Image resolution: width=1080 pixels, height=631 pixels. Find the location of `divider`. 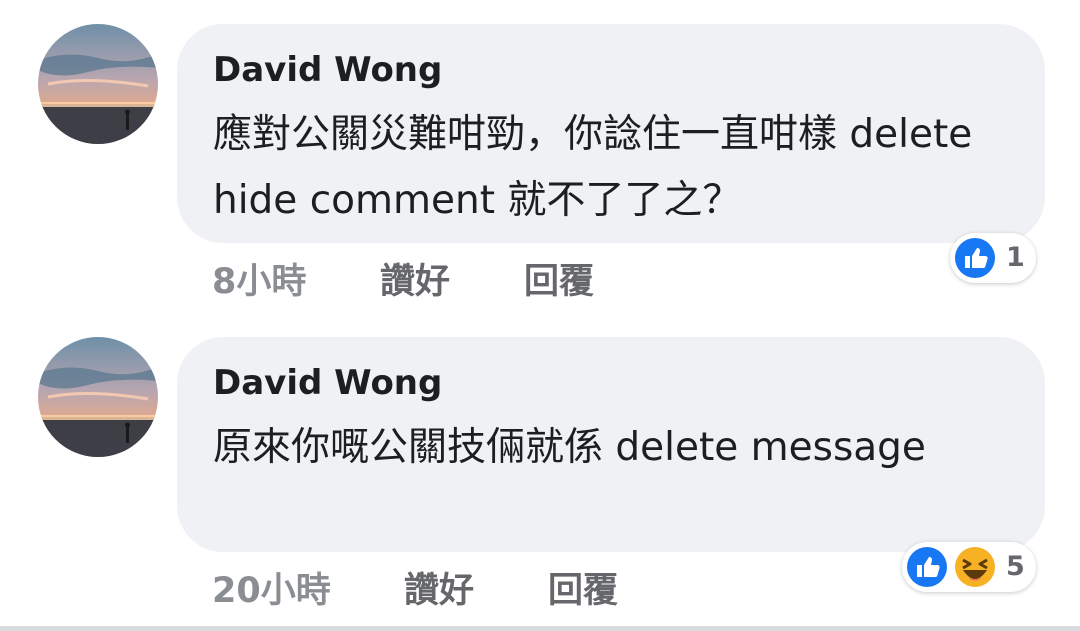

divider is located at coordinates (540, 628).